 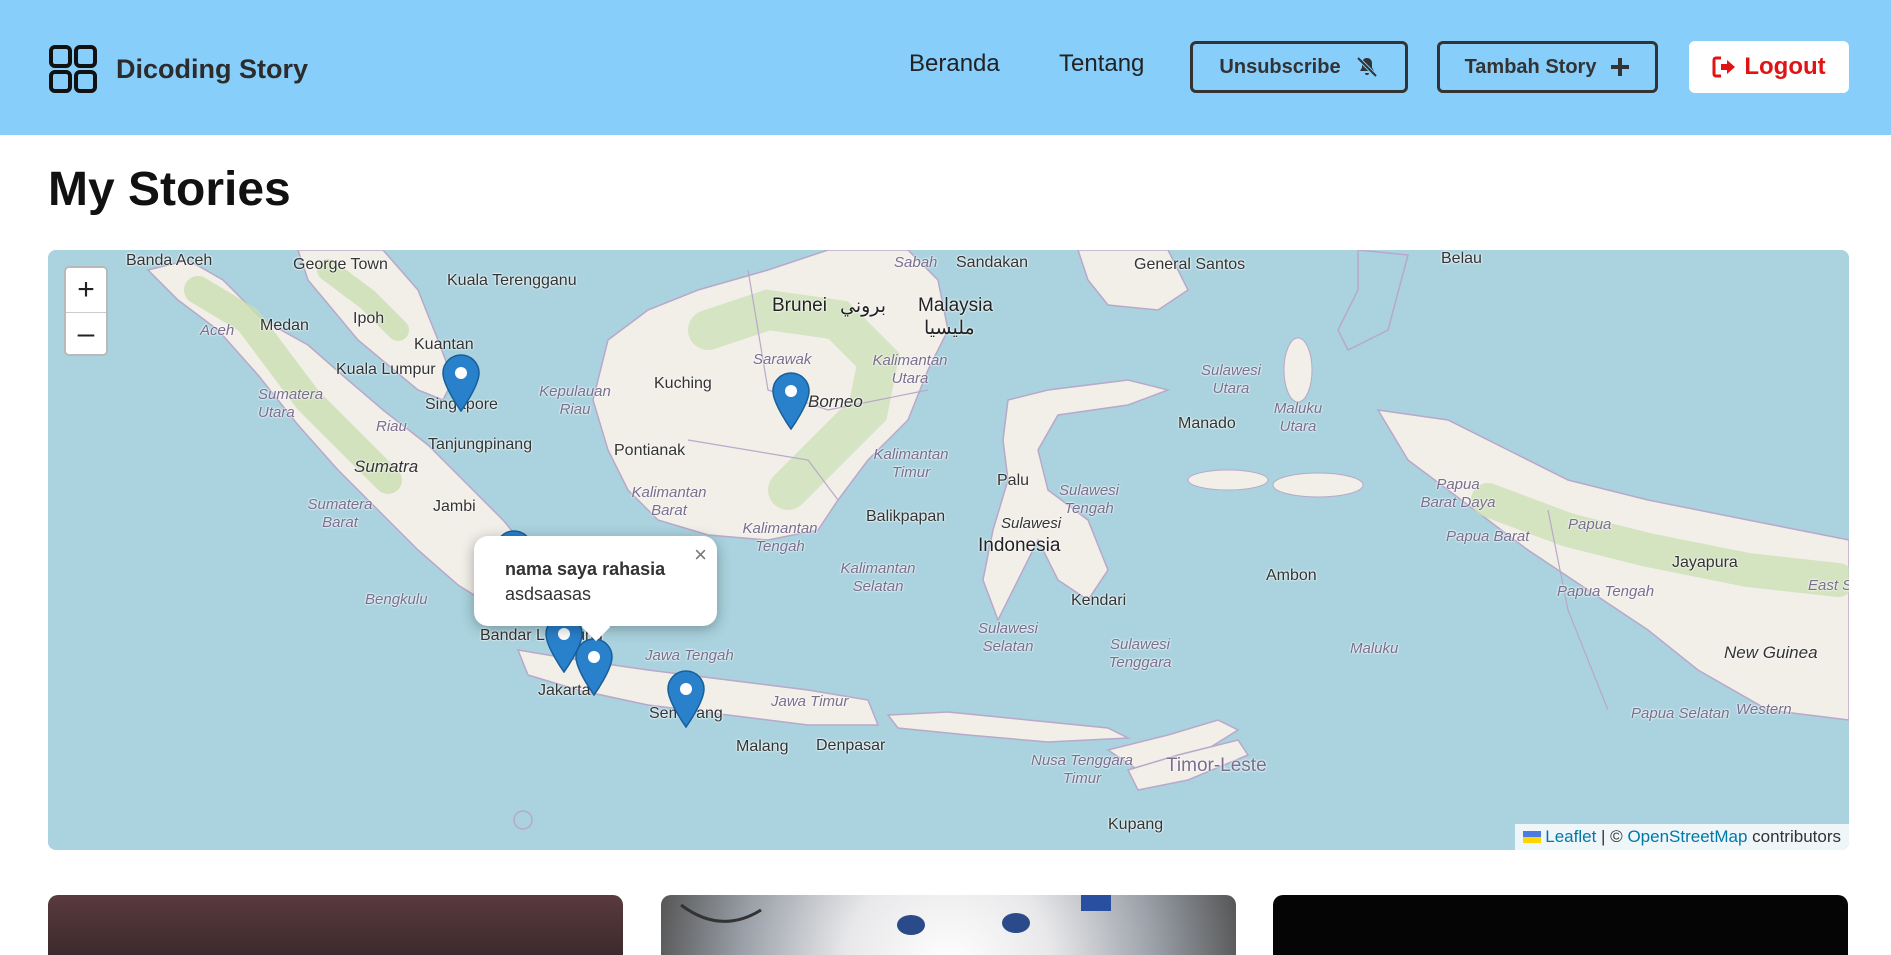 I want to click on popup-description: asdsaasas, so click(x=548, y=594).